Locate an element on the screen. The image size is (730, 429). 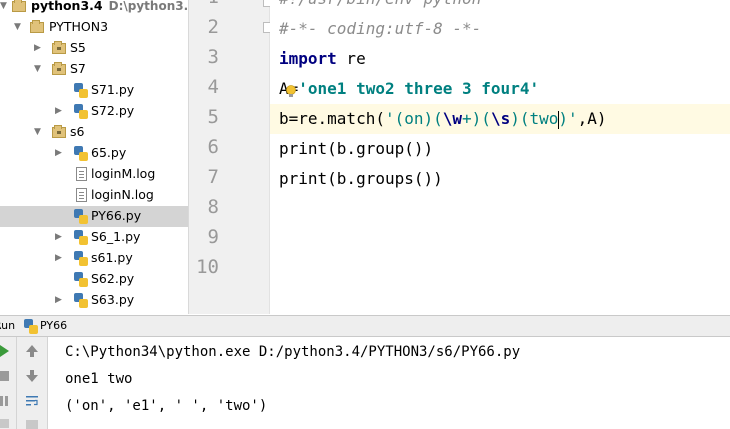
keyword-text: import is located at coordinates (308, 58).